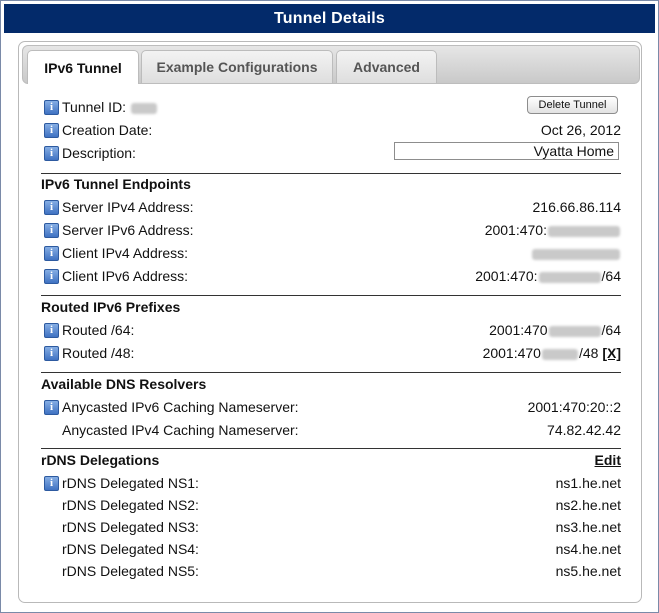 The image size is (659, 613). Describe the element at coordinates (98, 330) in the screenshot. I see `routed-64-label: Routed /64:` at that location.